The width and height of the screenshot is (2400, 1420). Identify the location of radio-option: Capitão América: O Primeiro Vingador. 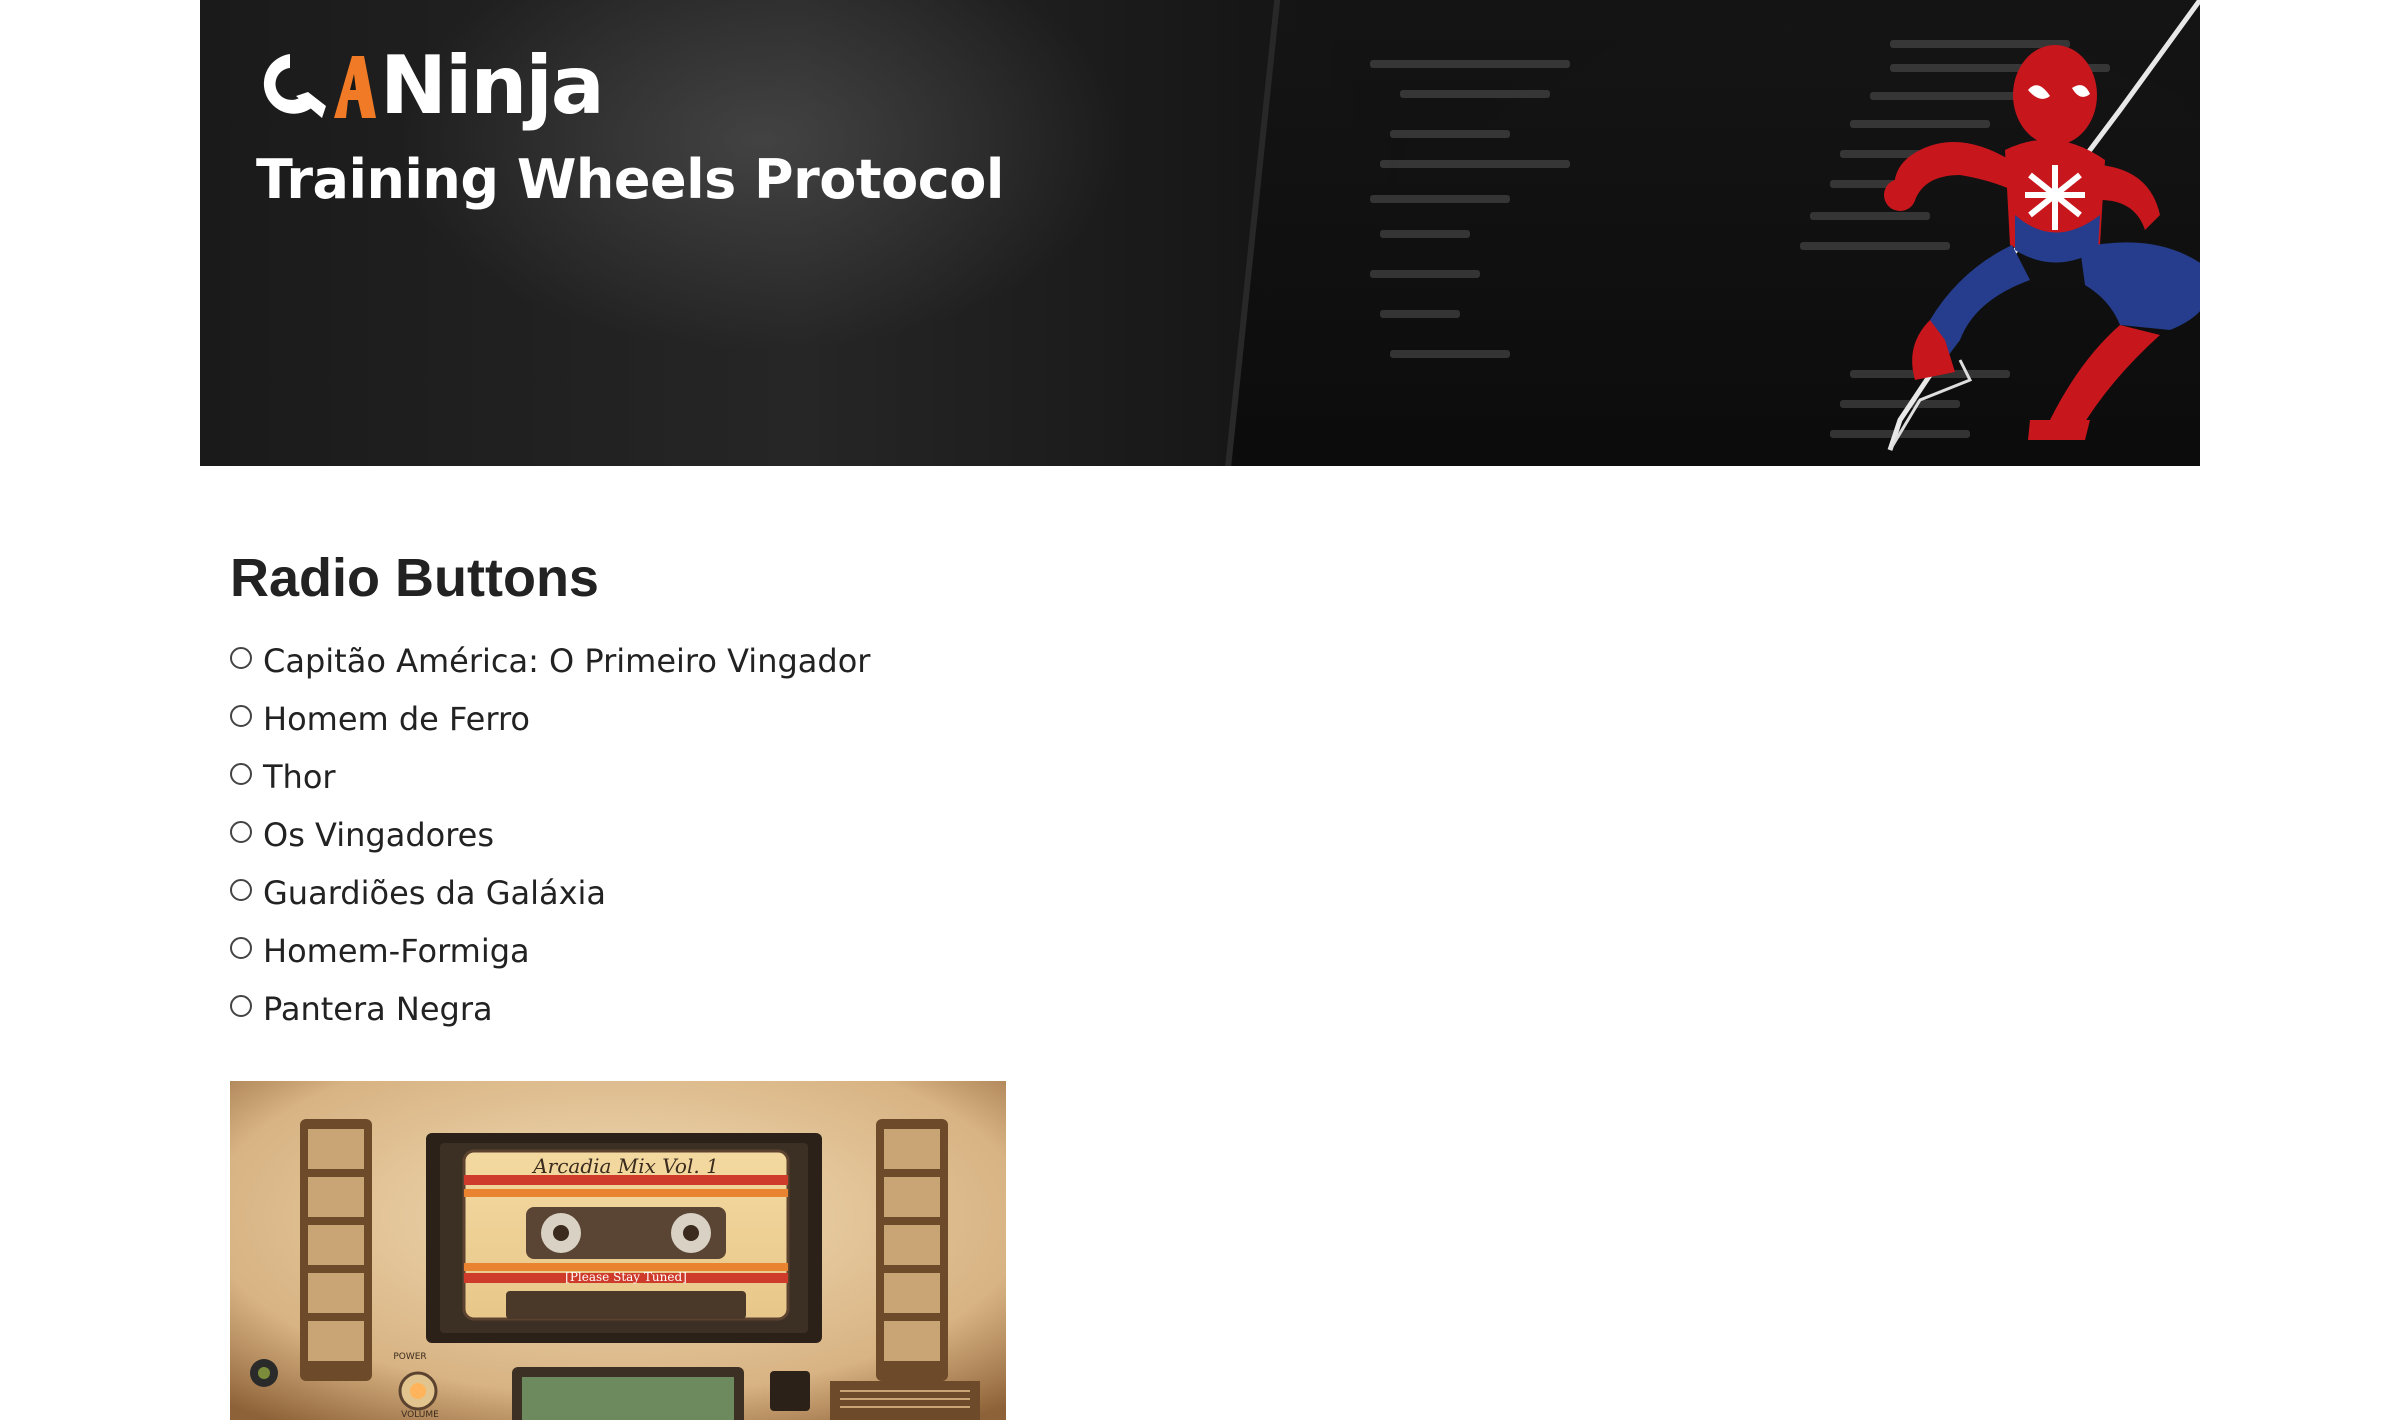
(550, 661).